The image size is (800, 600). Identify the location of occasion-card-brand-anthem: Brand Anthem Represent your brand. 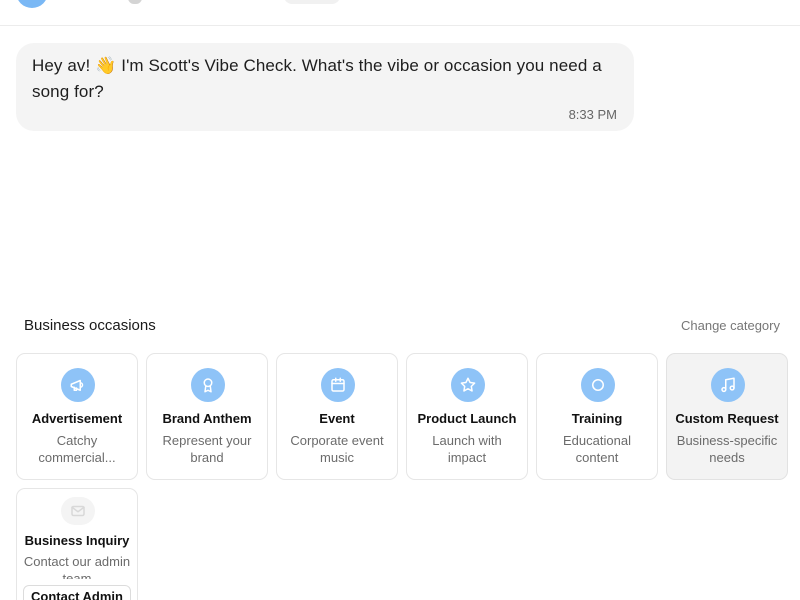
(207, 416).